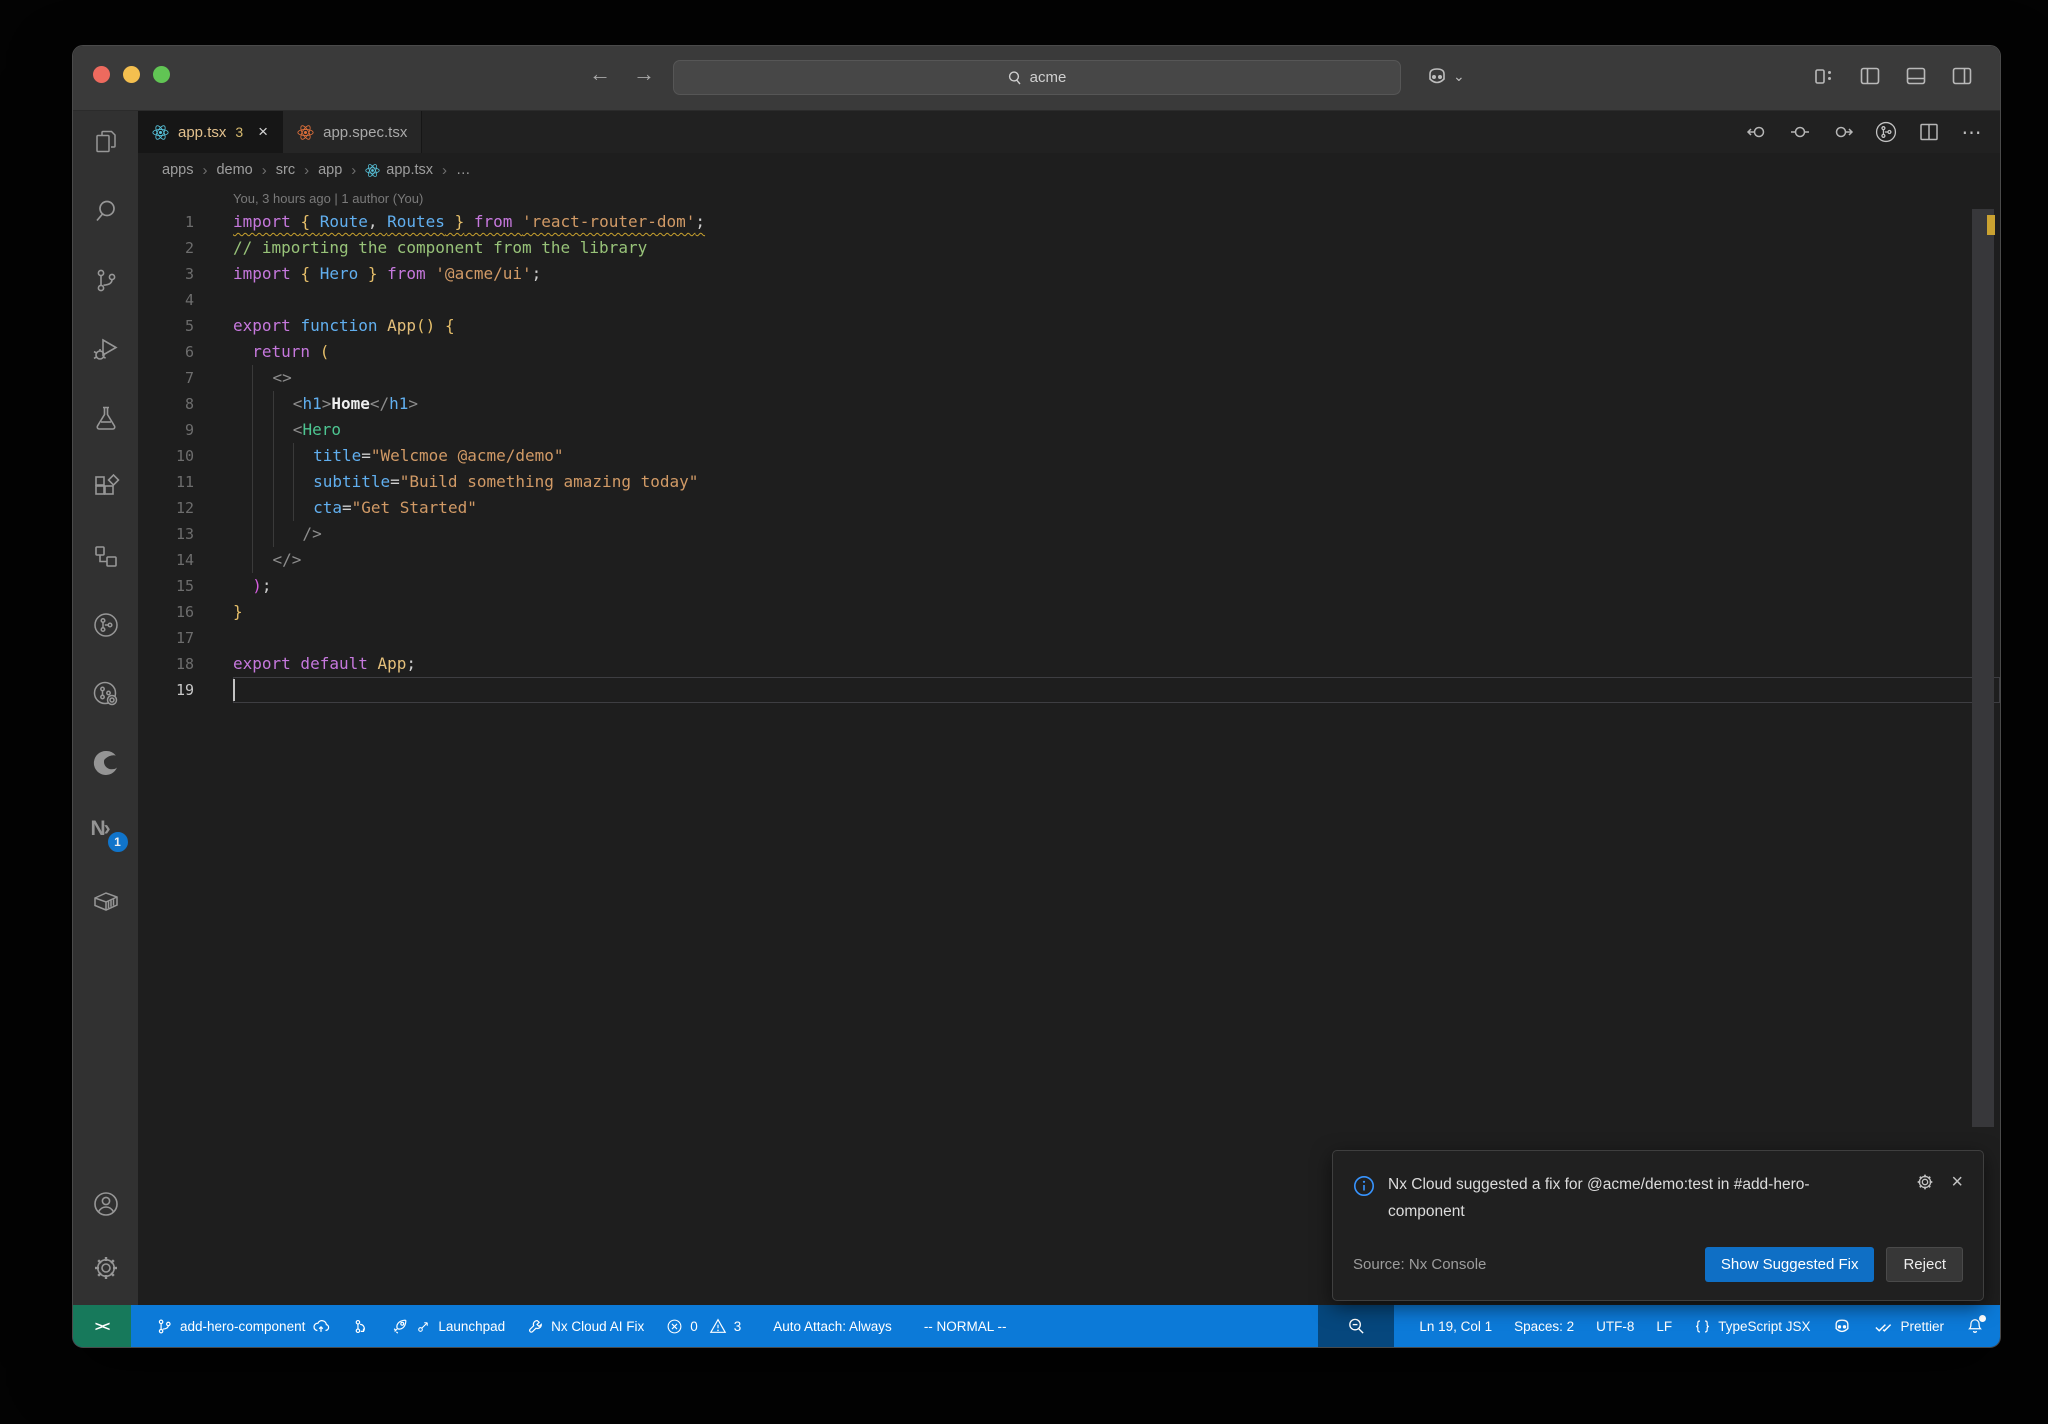 This screenshot has height=1424, width=2048. What do you see at coordinates (1069, 404) in the screenshot?
I see `code-line-8: 8 <h1>Home</h1>` at bounding box center [1069, 404].